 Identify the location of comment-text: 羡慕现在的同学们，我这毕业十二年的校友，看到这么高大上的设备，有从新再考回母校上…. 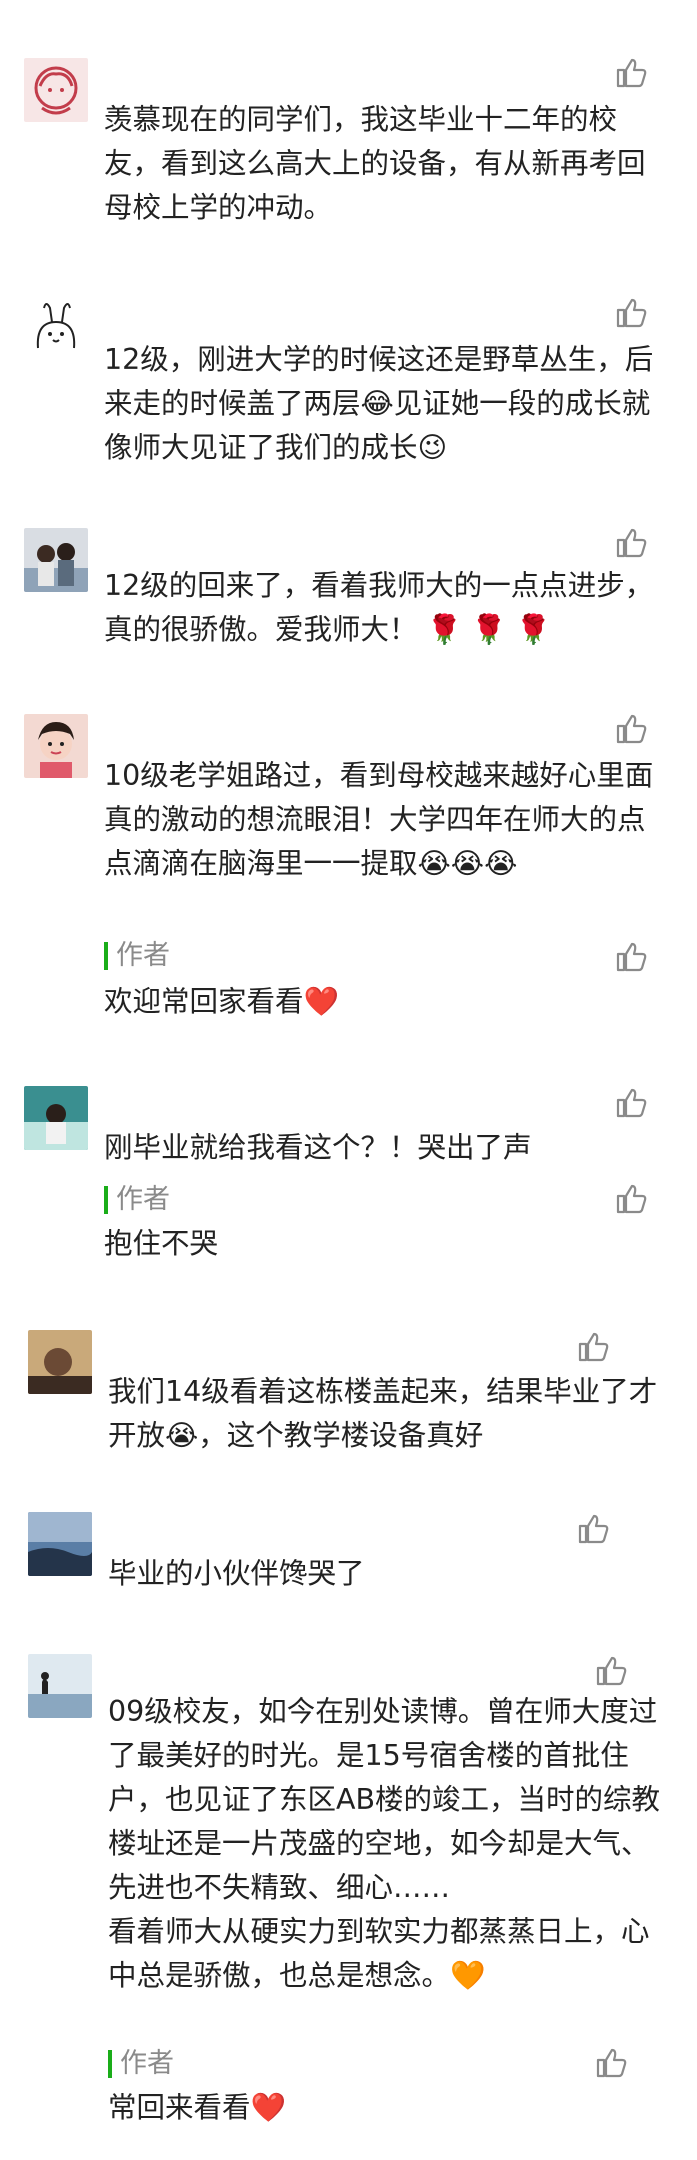
(375, 163).